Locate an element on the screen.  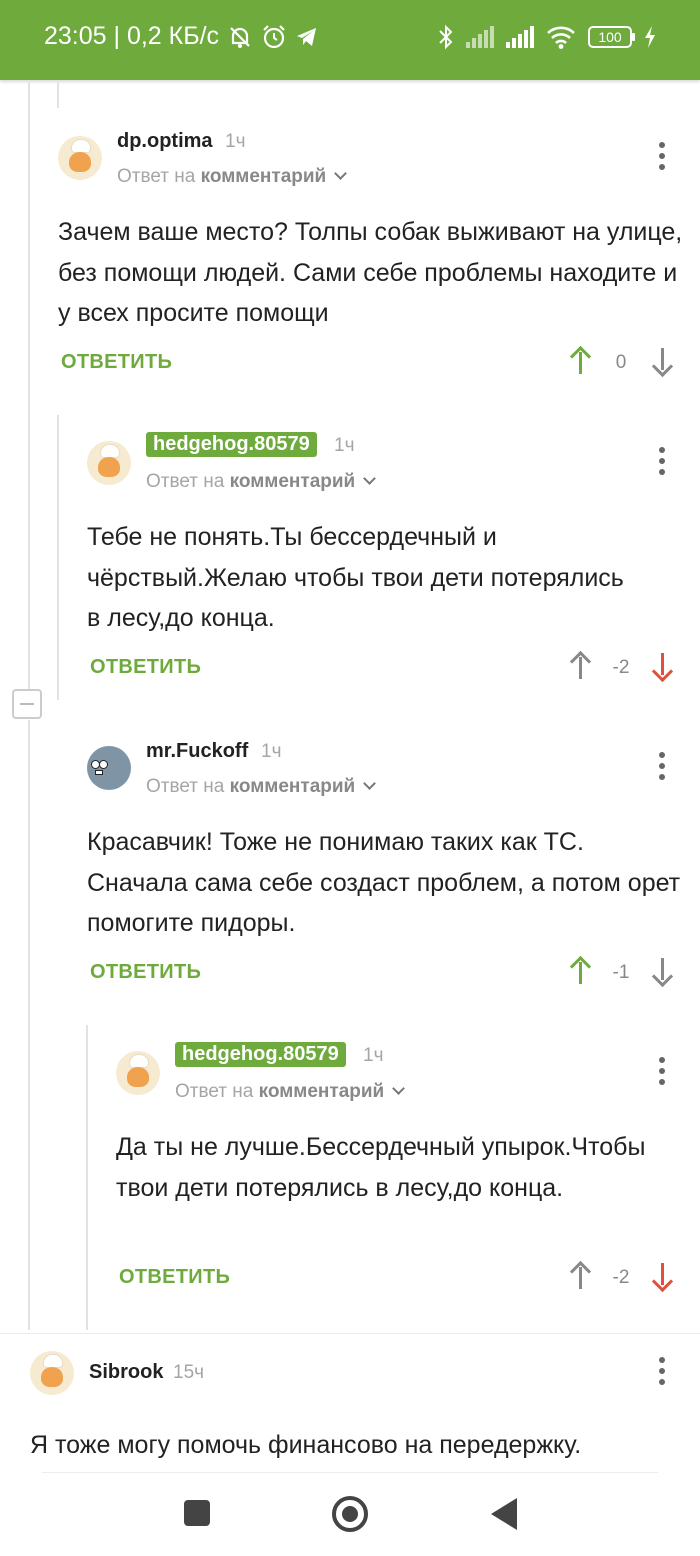
wifi-icon is located at coordinates (561, 37).